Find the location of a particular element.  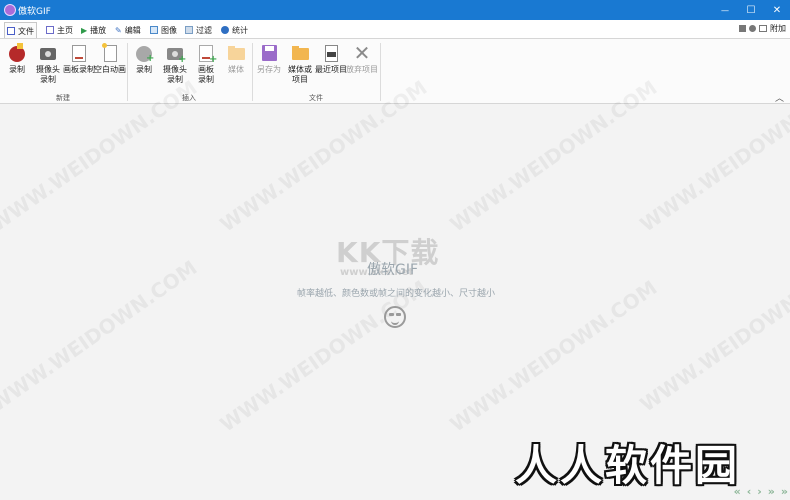

filter-icon is located at coordinates (189, 30).